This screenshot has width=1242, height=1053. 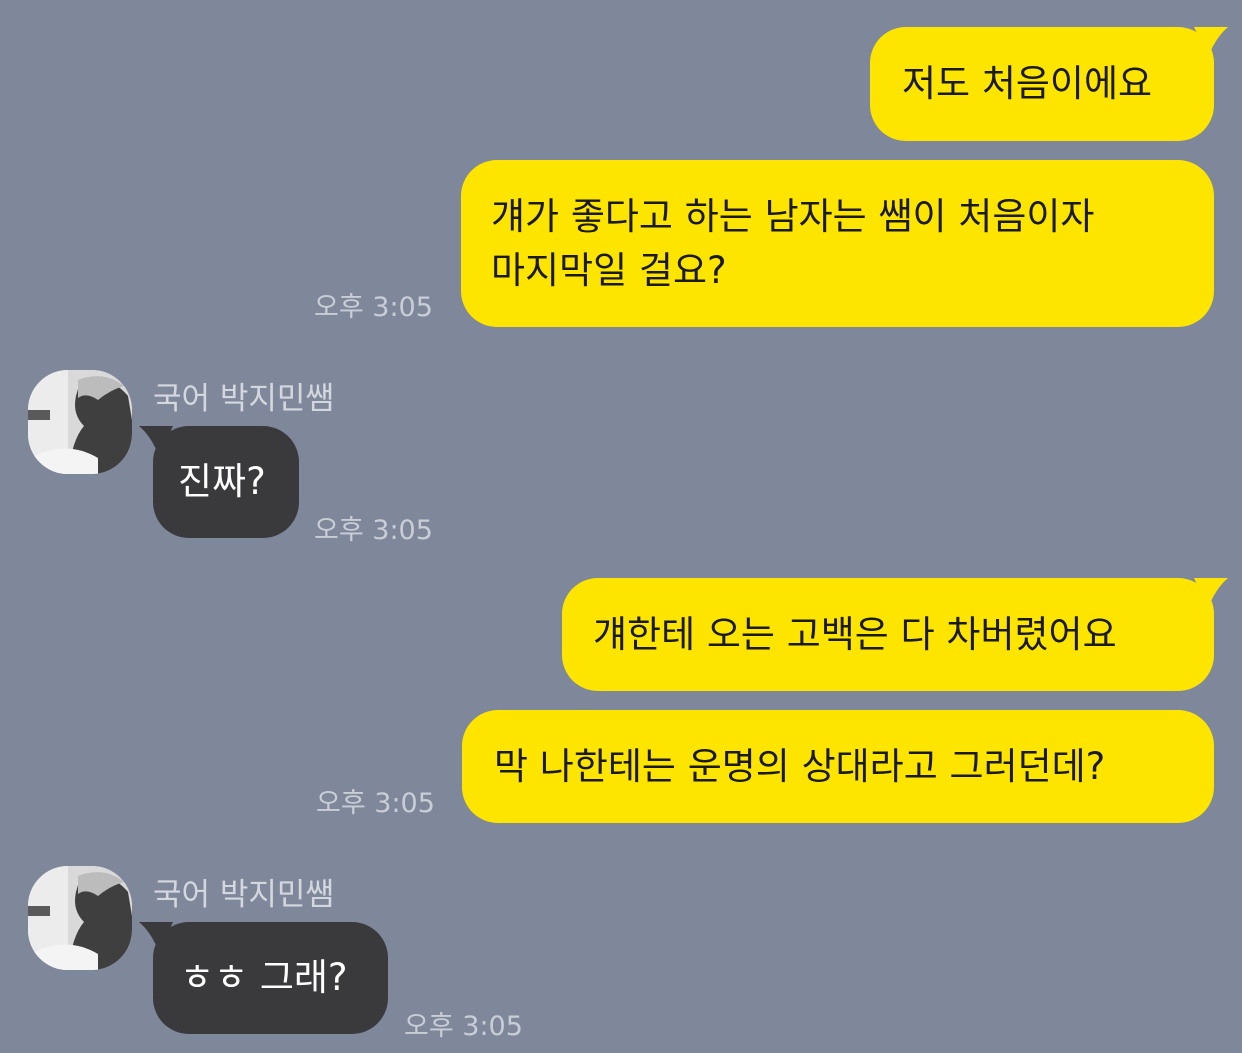 I want to click on sent-message-bubble: 걔한테 오는 고백은 다 차버렸어요, so click(x=895, y=634).